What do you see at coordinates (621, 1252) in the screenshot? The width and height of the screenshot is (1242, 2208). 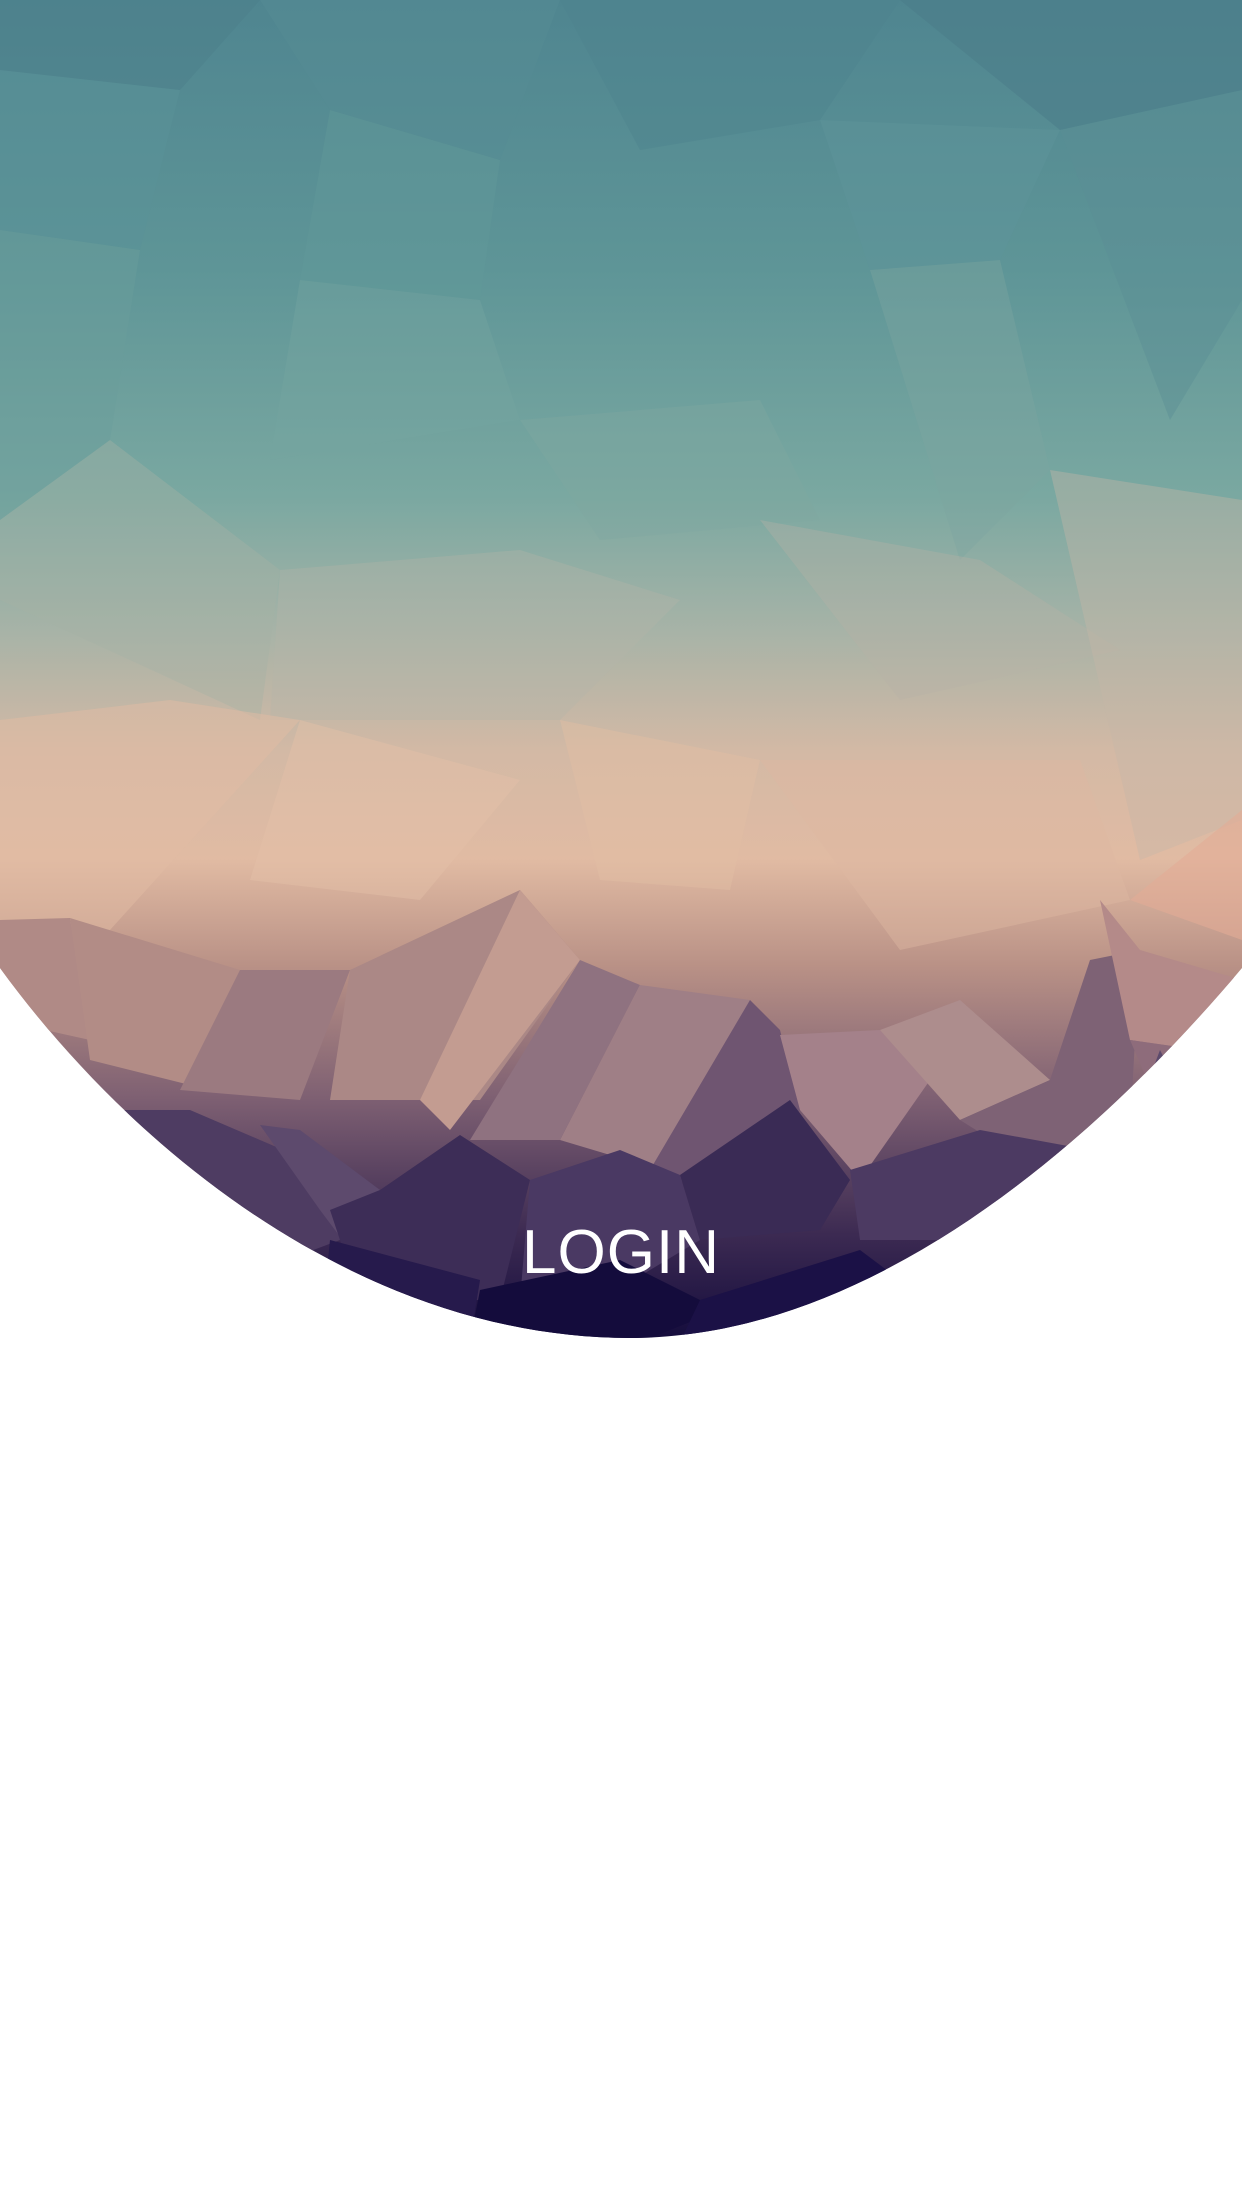 I see `page-title: LOGIN` at bounding box center [621, 1252].